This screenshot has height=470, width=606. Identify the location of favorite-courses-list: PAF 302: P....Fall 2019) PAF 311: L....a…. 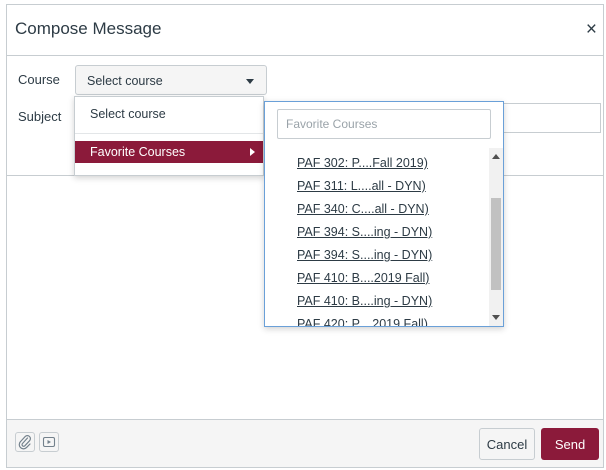
(377, 237).